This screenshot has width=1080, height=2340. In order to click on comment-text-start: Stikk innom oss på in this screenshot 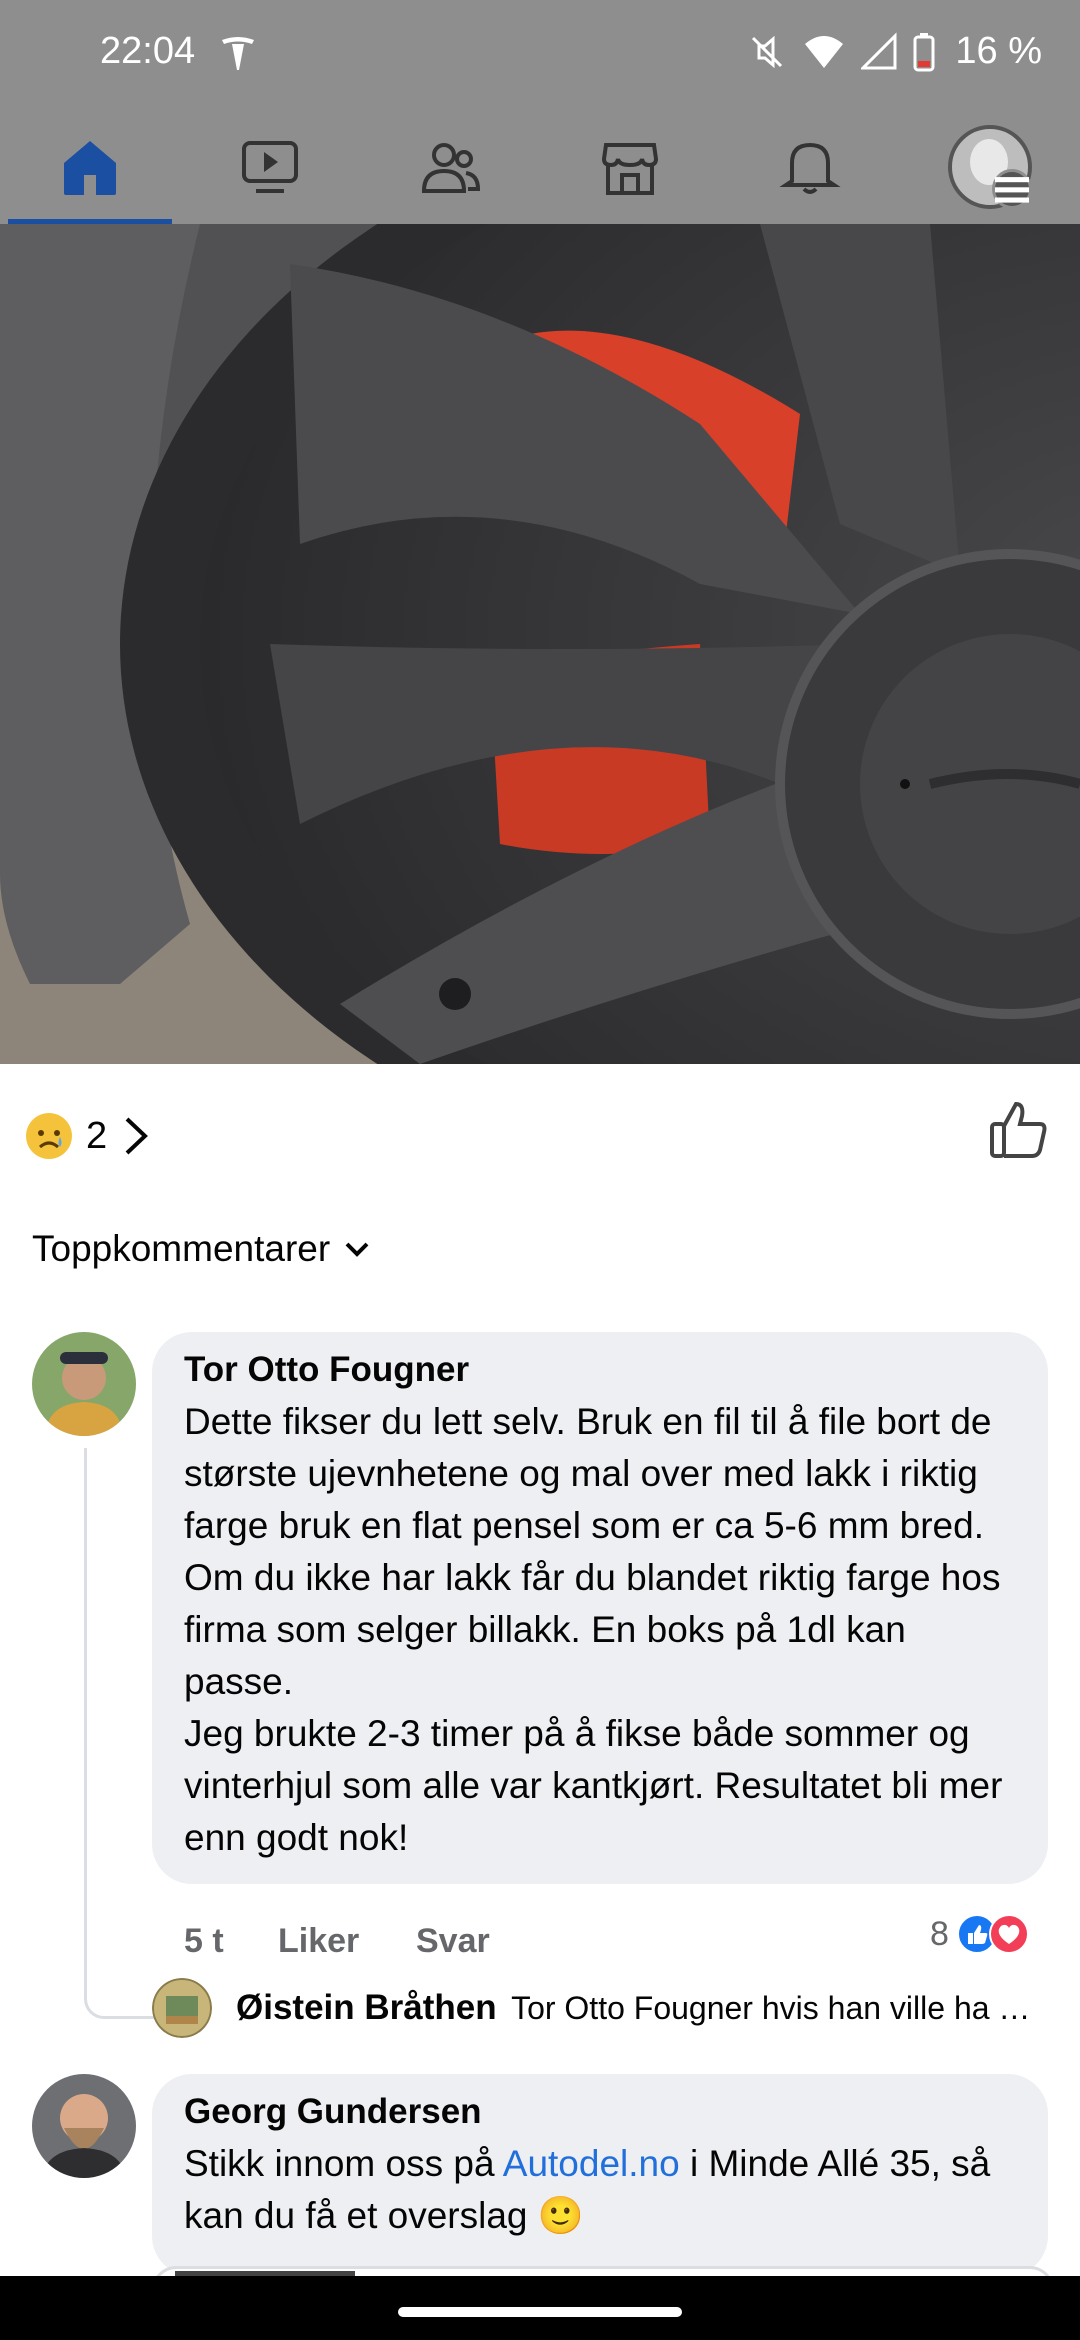, I will do `click(343, 2163)`.